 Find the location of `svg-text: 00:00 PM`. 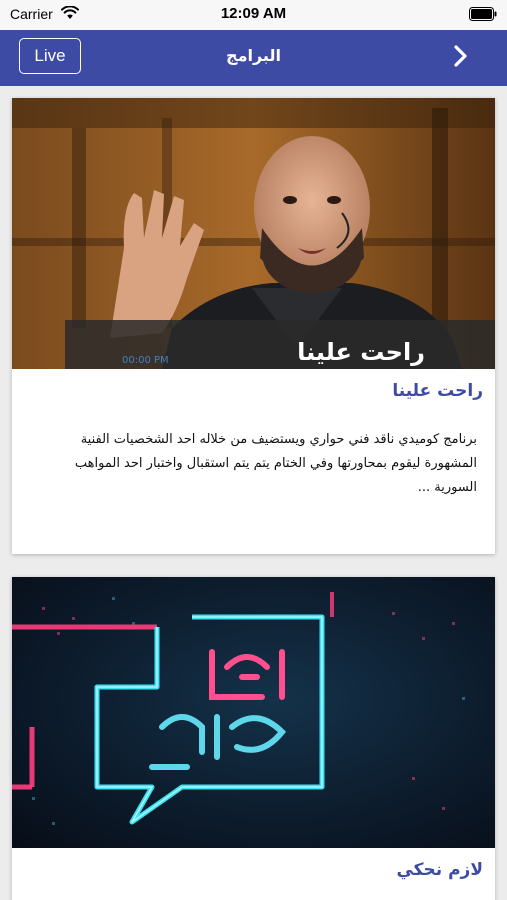

svg-text: 00:00 PM is located at coordinates (145, 360).